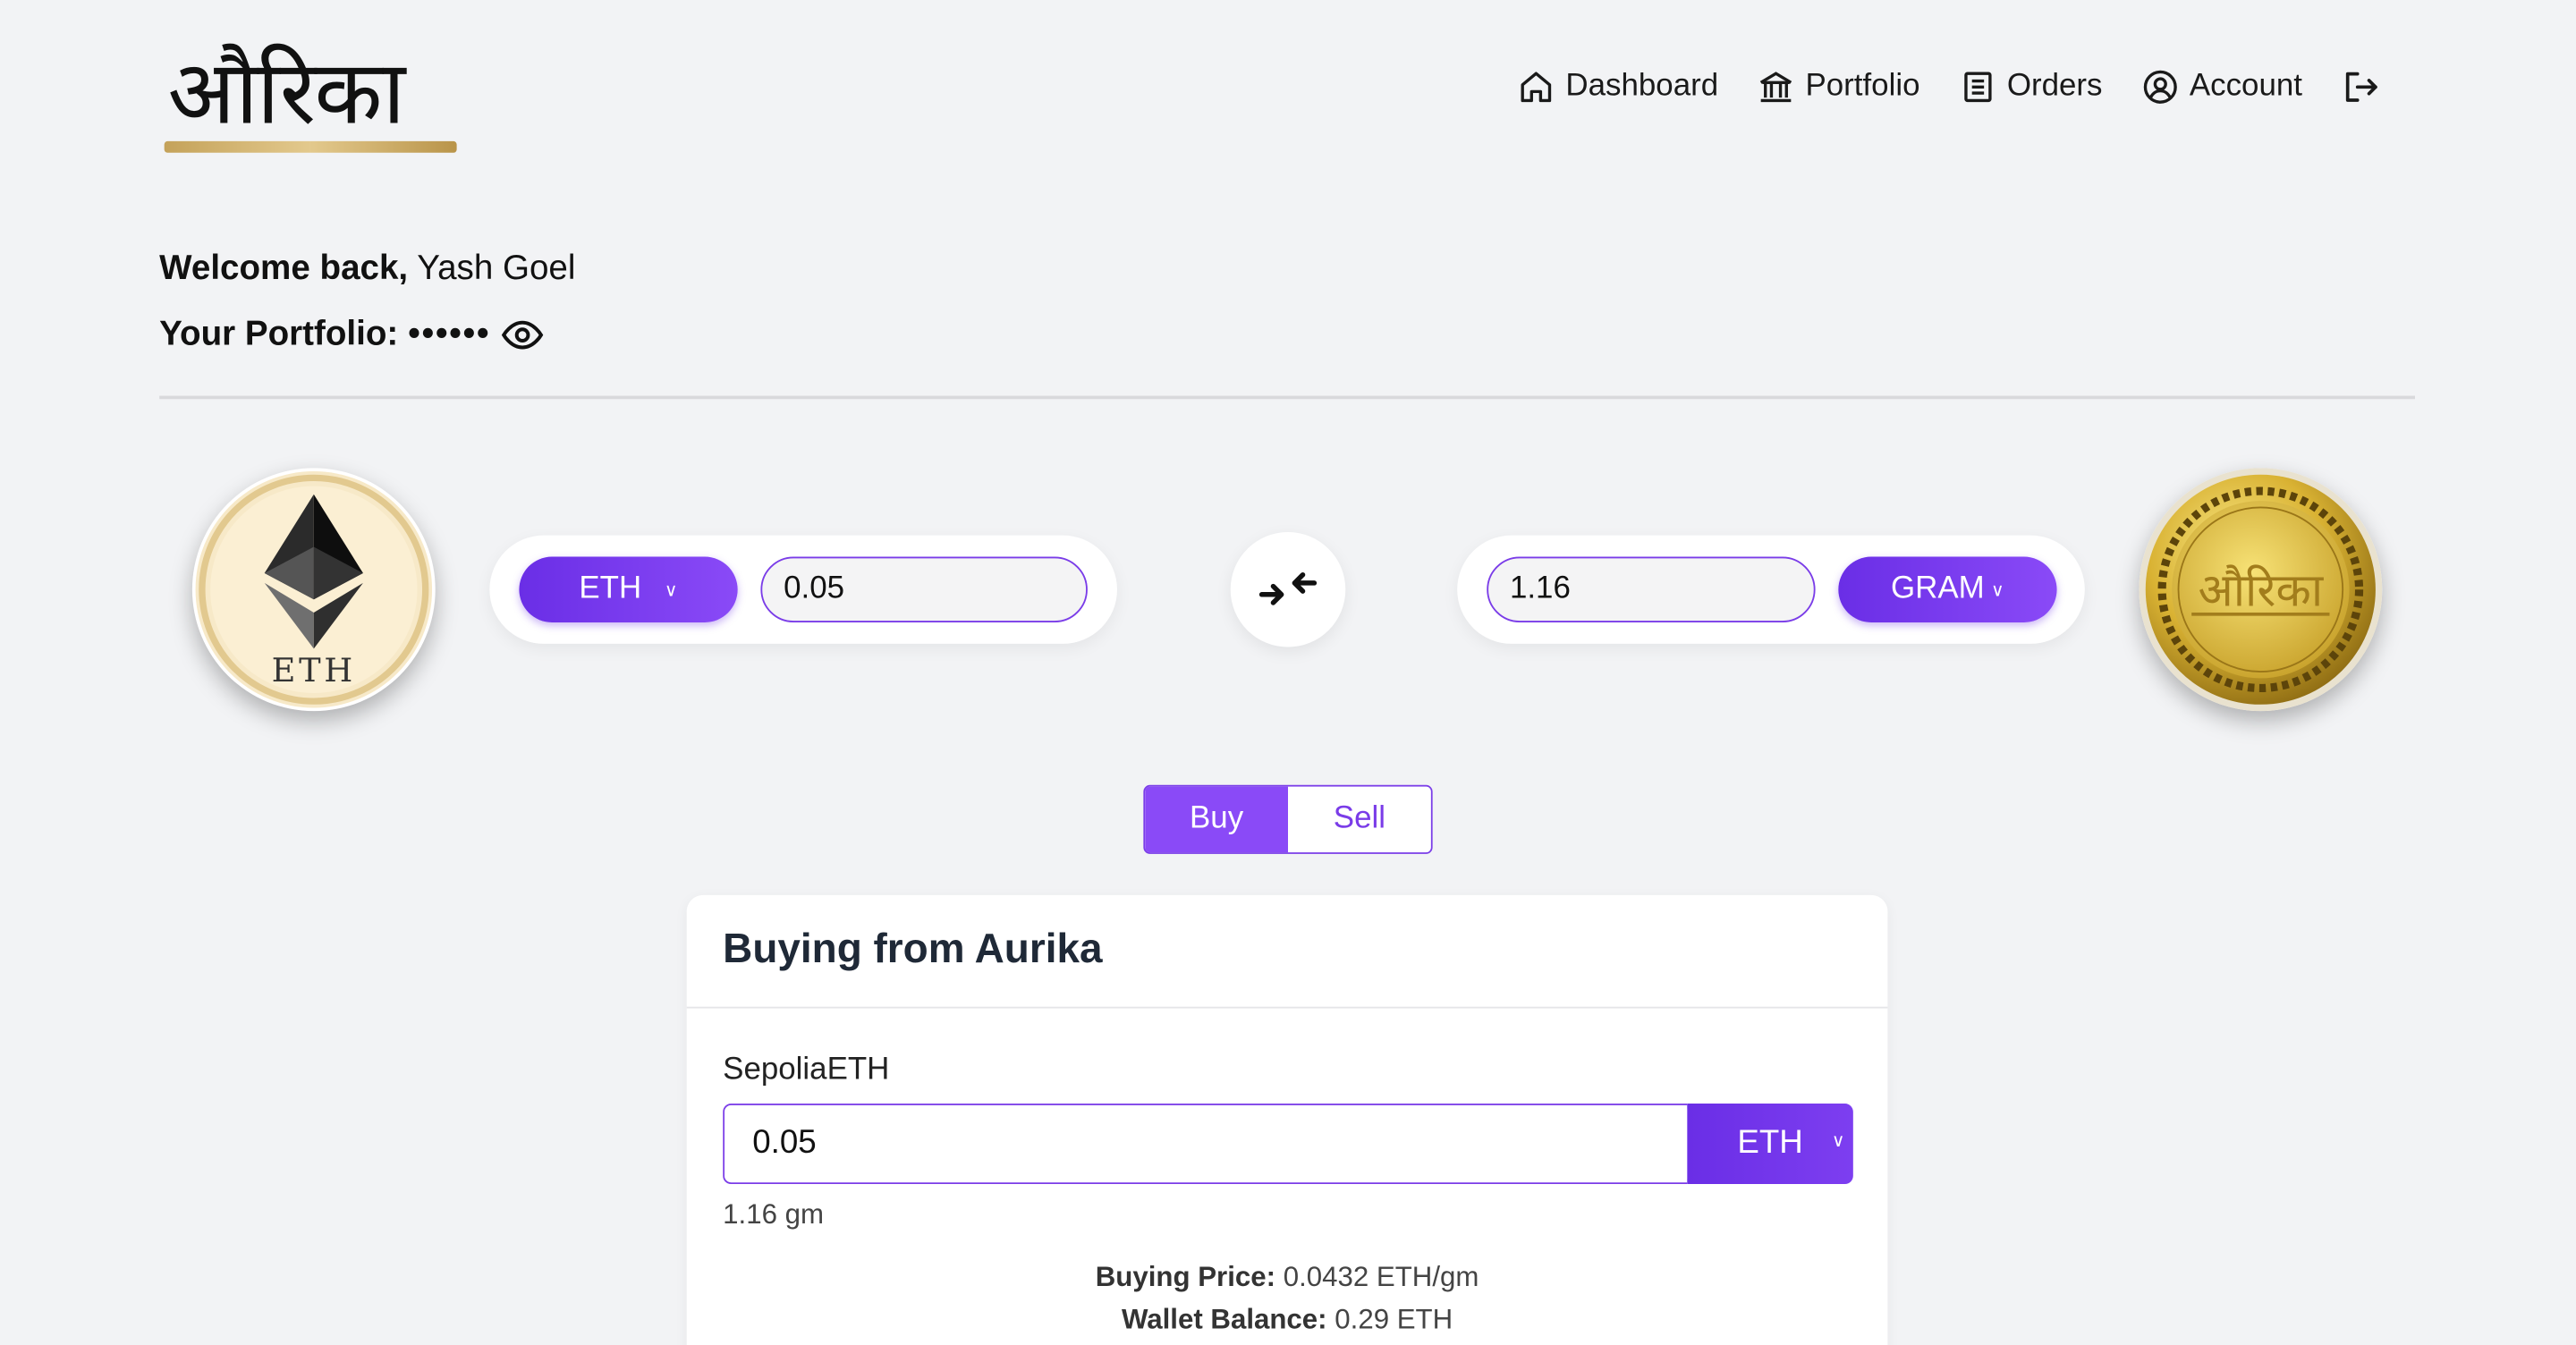  What do you see at coordinates (806, 1070) in the screenshot?
I see `amount-field-label: SepoliaETH` at bounding box center [806, 1070].